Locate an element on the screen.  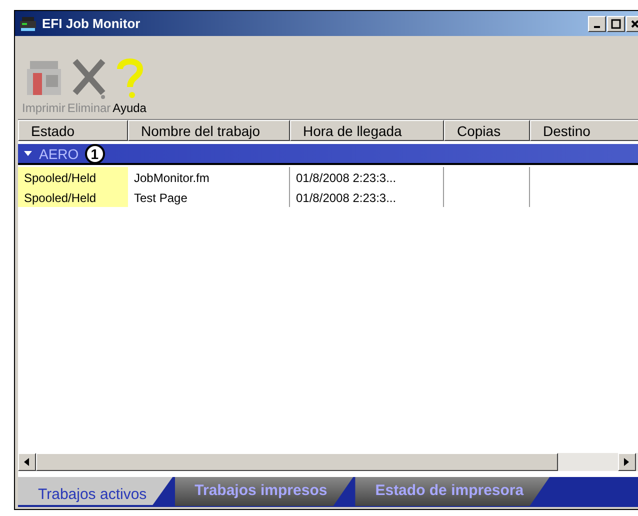
column-header: Destino is located at coordinates (584, 130).